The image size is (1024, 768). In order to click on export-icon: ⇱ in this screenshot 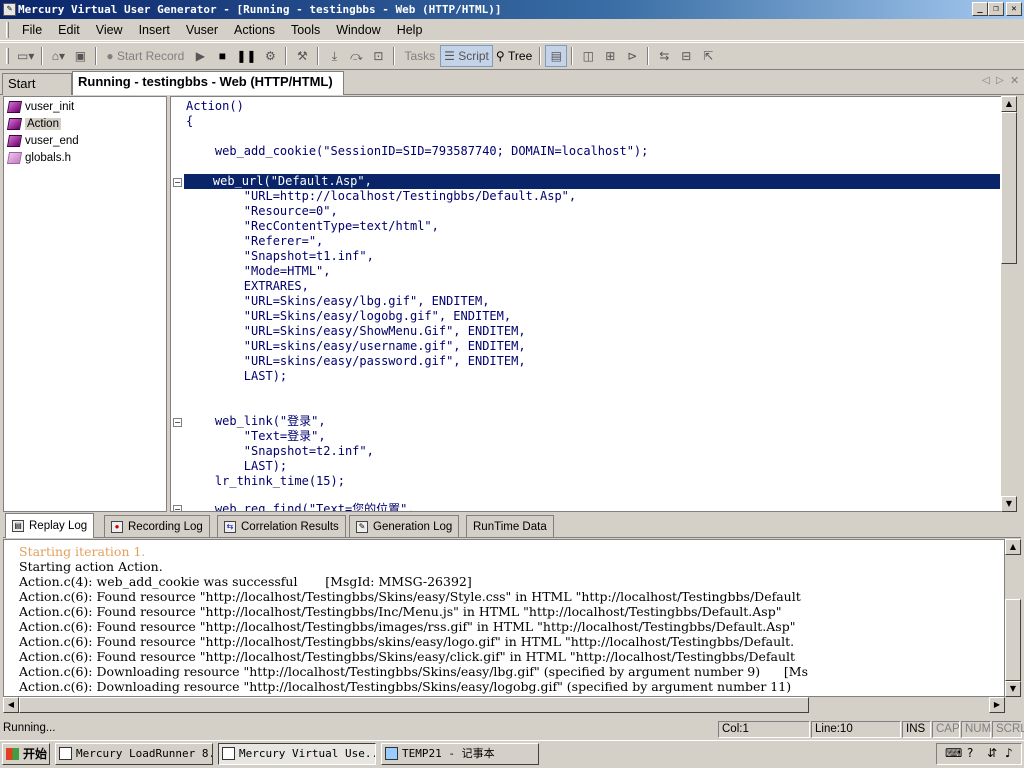, I will do `click(708, 56)`.